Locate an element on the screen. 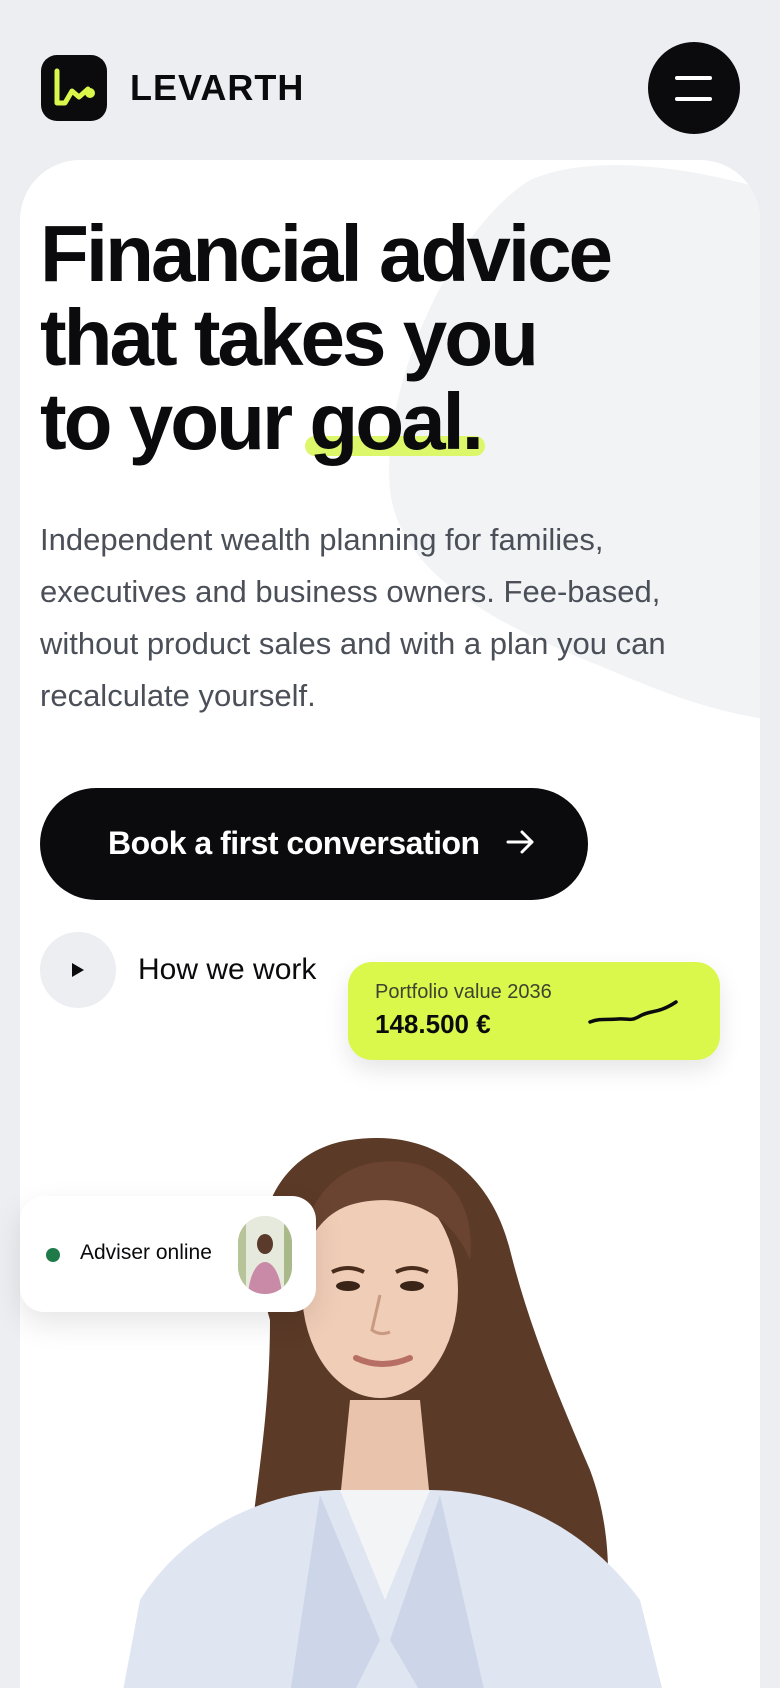 This screenshot has width=780, height=1688. site-header: LEVARTH is located at coordinates (390, 80).